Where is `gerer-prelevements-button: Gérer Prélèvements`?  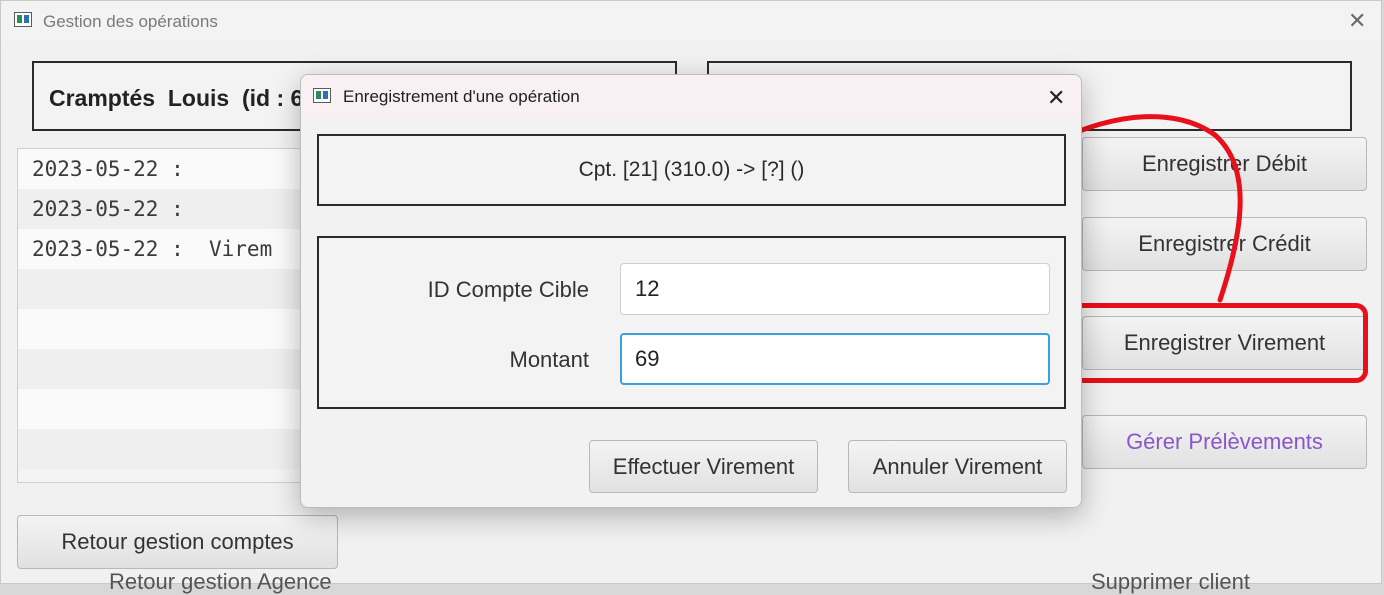
gerer-prelevements-button: Gérer Prélèvements is located at coordinates (1224, 442).